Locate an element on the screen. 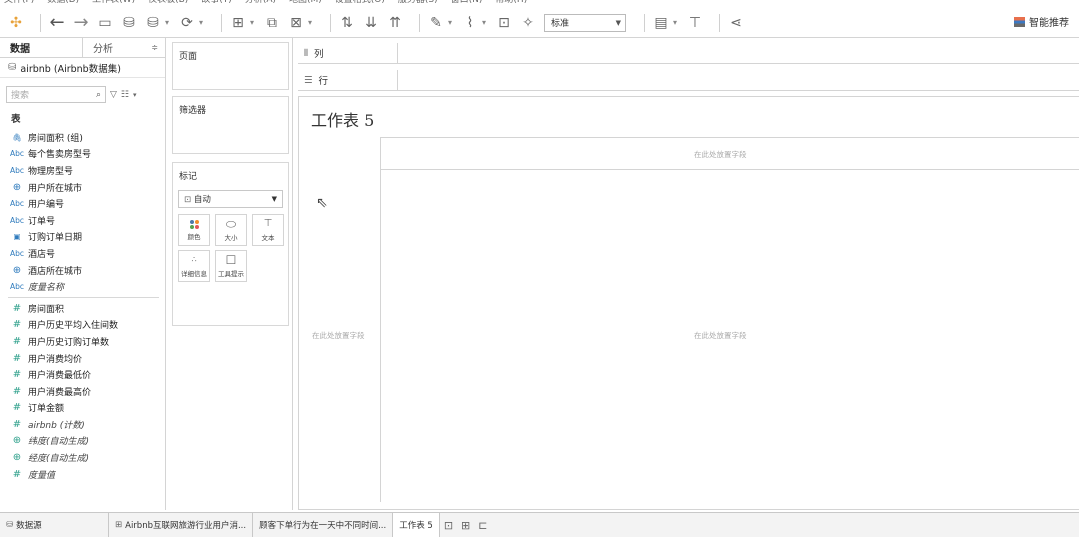 Image resolution: width=1079 pixels, height=537 pixels. tableau-logo-icon: ✣ is located at coordinates (16, 23).